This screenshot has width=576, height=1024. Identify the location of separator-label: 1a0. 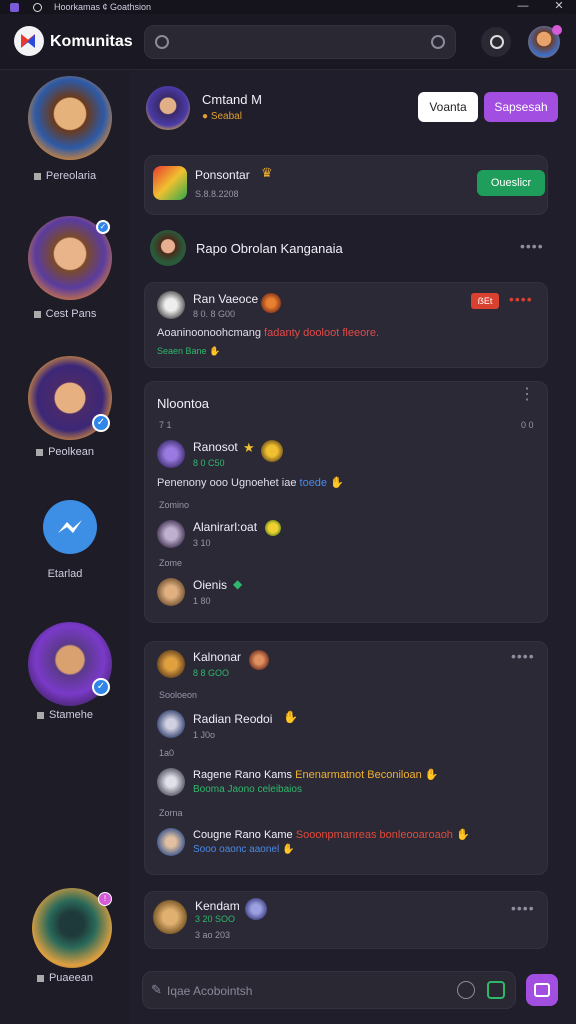
(167, 753).